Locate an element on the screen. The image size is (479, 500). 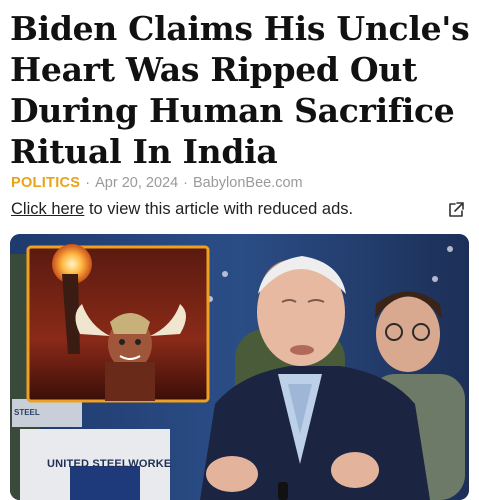
reduced-ads-text: to view this article with reduced ads. is located at coordinates (221, 209).